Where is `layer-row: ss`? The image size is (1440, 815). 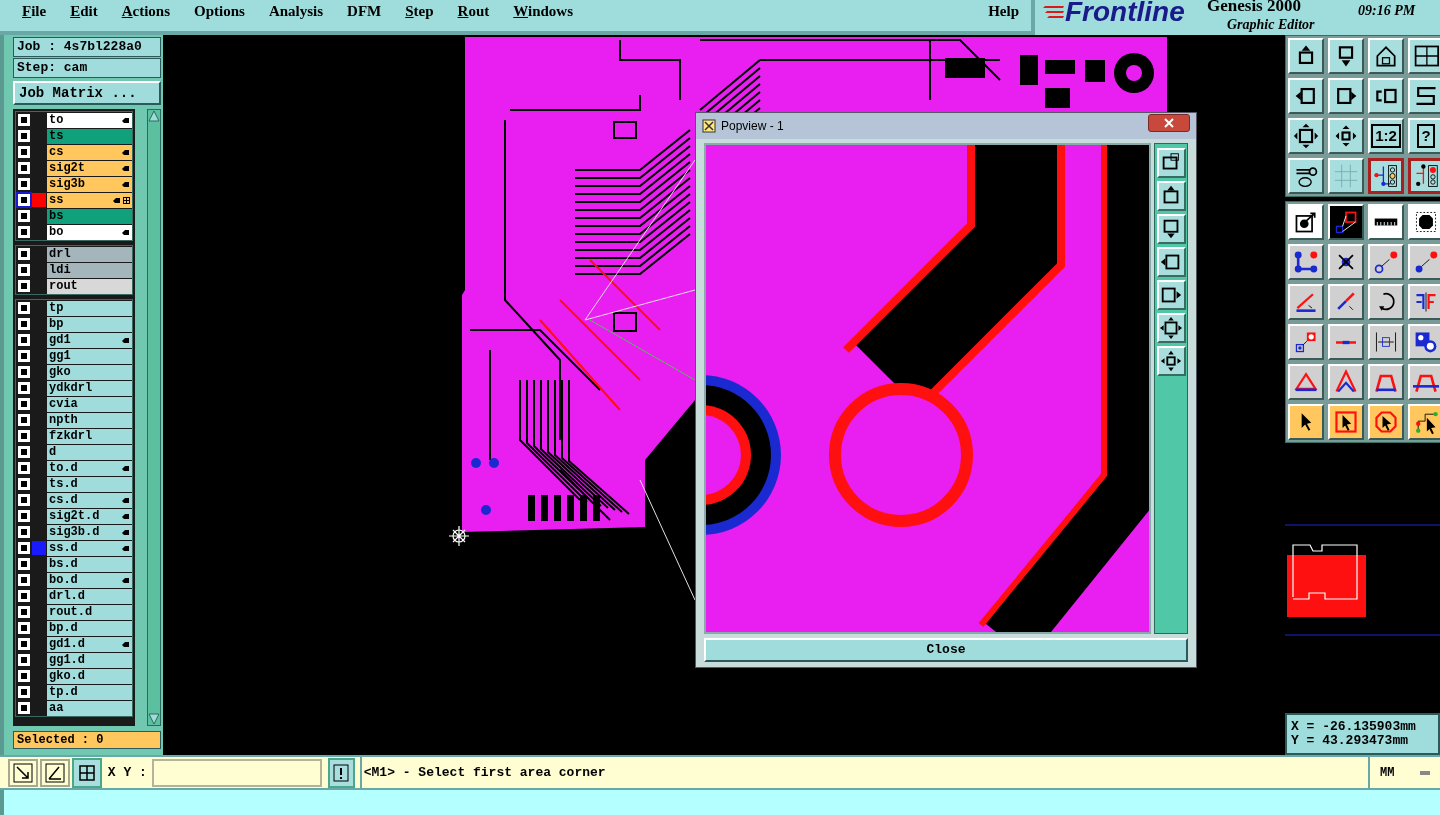 layer-row: ss is located at coordinates (89, 200).